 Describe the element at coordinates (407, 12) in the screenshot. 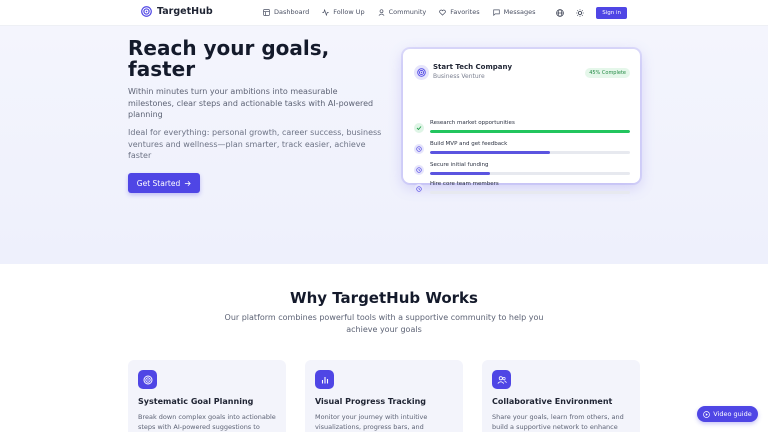

I see `nav-link-label: Community` at that location.